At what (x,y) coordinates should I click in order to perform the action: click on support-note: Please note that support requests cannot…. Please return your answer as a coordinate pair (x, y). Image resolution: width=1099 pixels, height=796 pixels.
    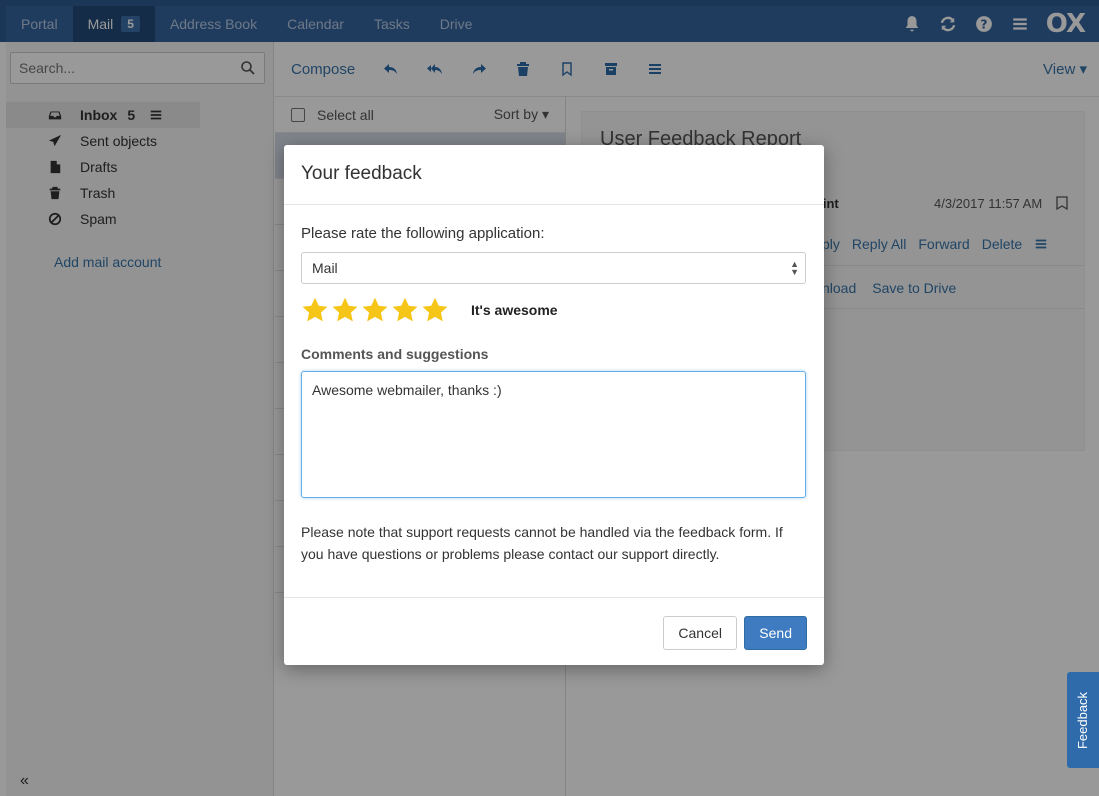
    Looking at the image, I should click on (542, 543).